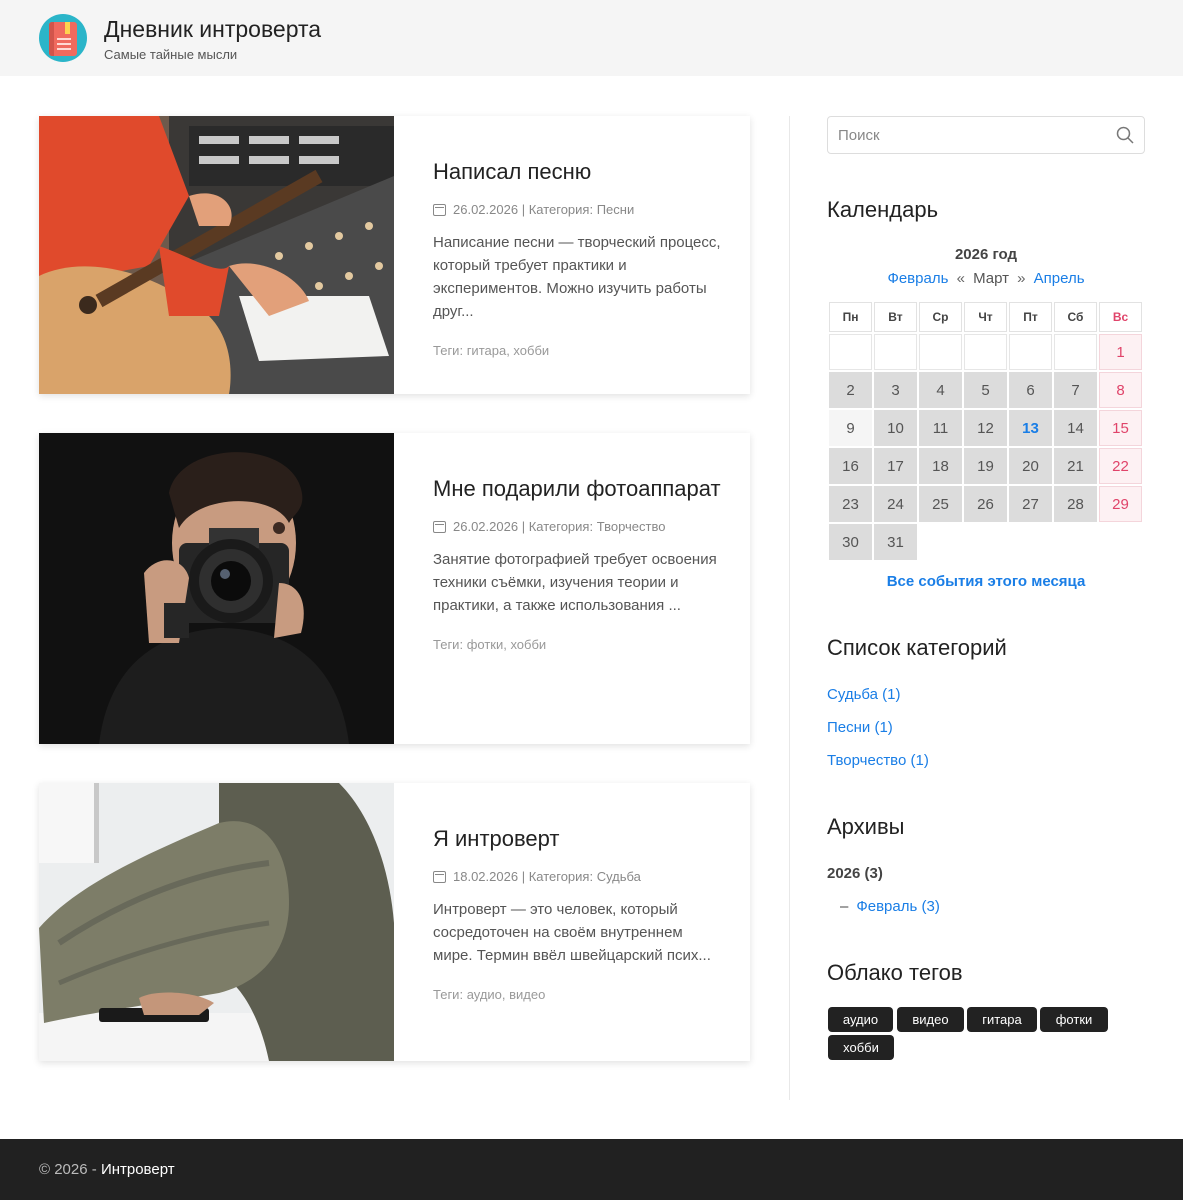 The height and width of the screenshot is (1200, 1183). I want to click on category-link: Творчество (1), so click(878, 760).